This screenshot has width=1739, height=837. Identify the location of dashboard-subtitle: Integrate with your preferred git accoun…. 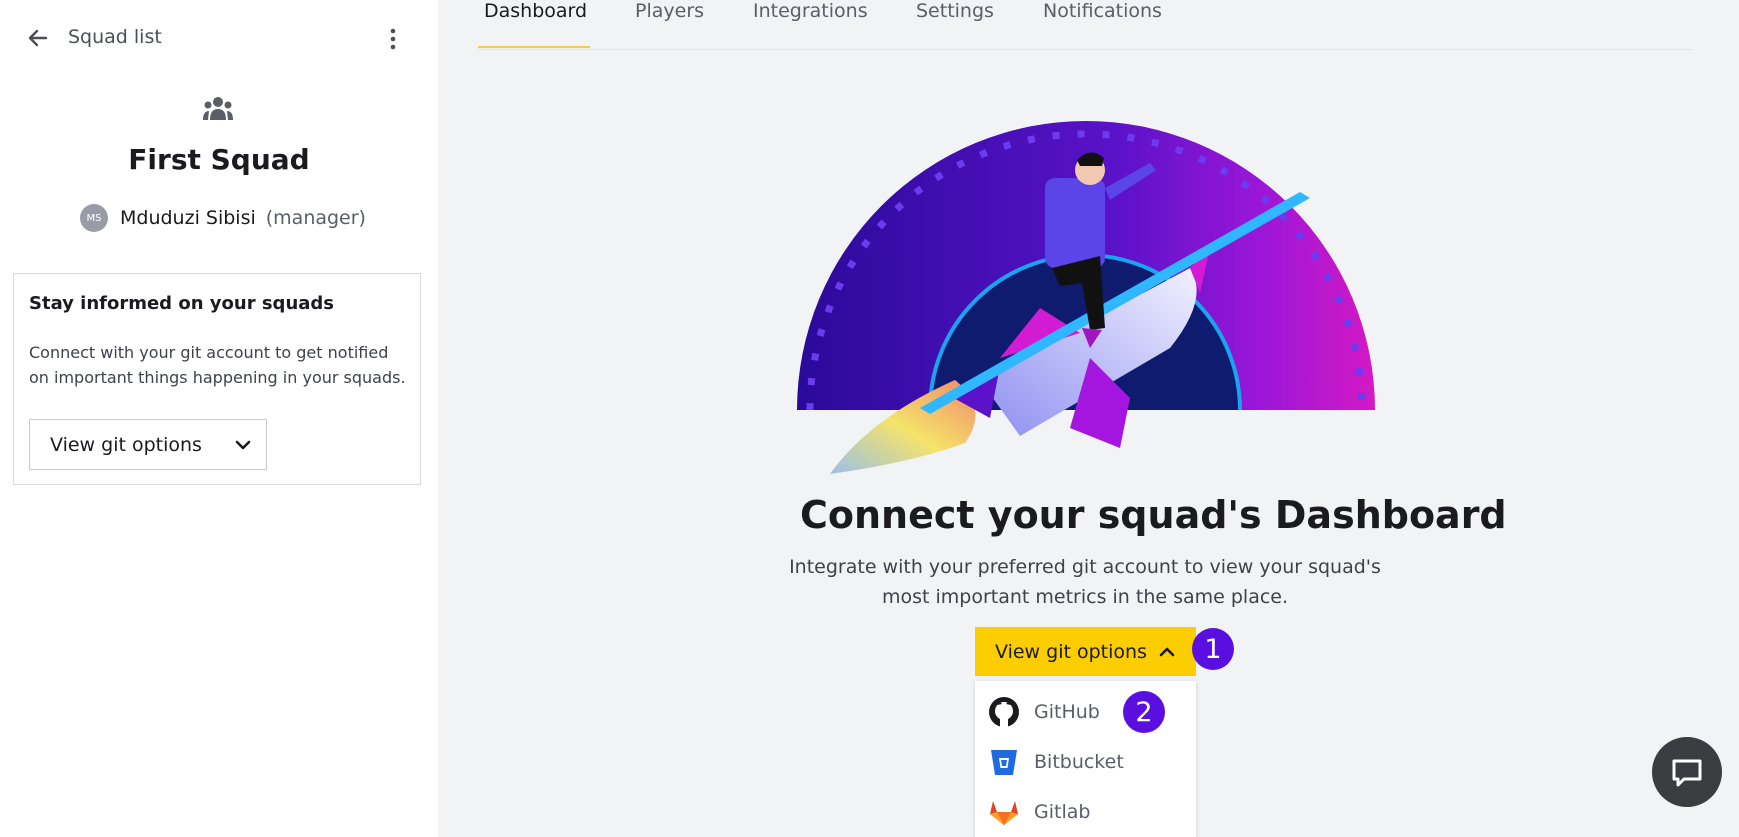
(1085, 582).